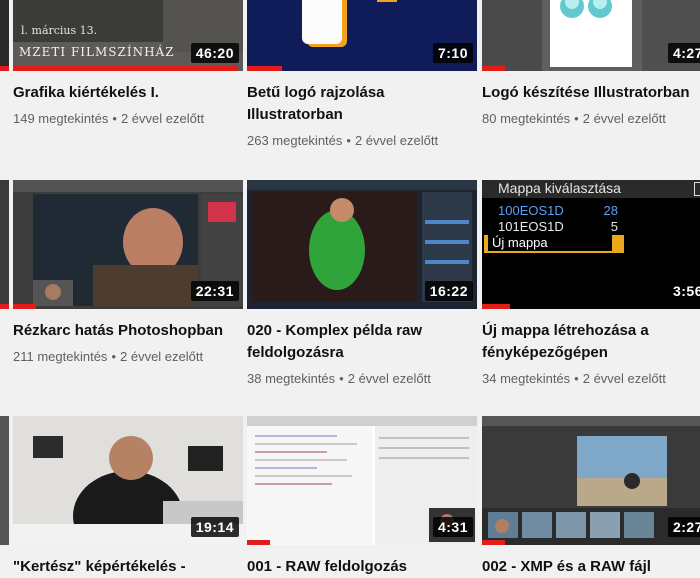  Describe the element at coordinates (554, 243) in the screenshot. I see `camera-menu-highlight: Új mappa` at that location.